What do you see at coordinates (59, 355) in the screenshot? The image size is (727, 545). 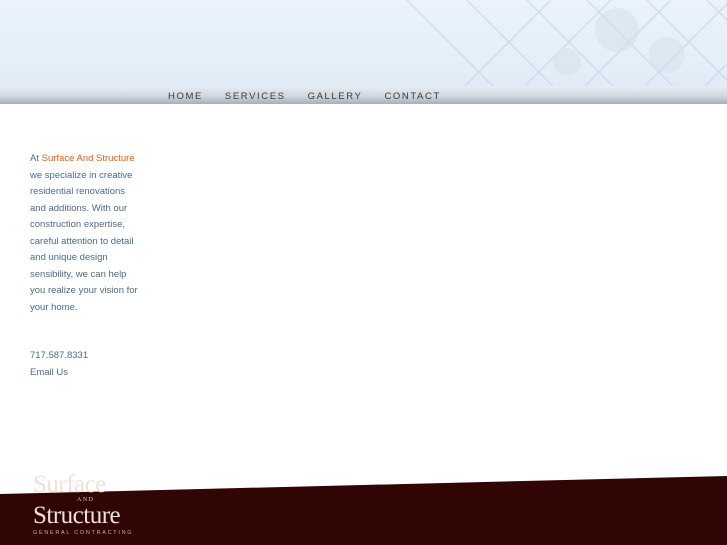 I see `phone-number: 717.587.8331` at bounding box center [59, 355].